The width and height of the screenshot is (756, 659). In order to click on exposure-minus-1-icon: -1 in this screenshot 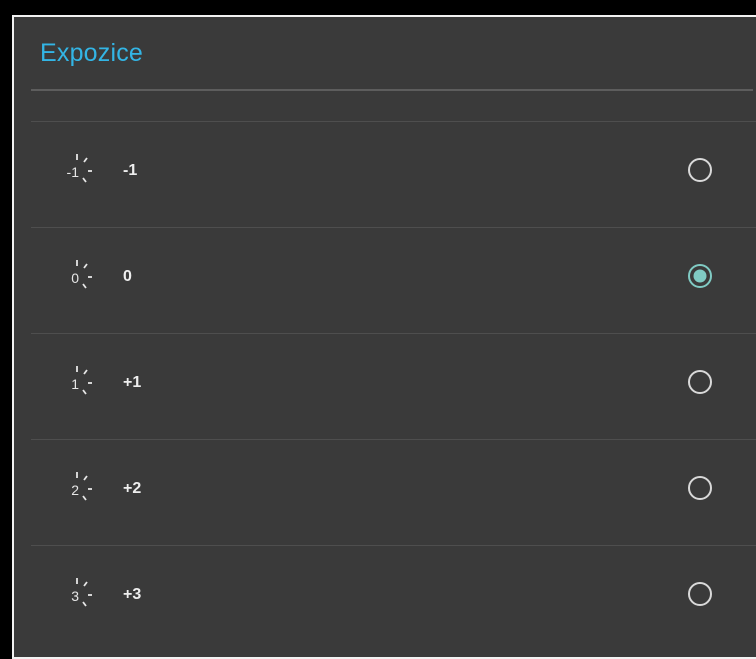, I will do `click(80, 167)`.